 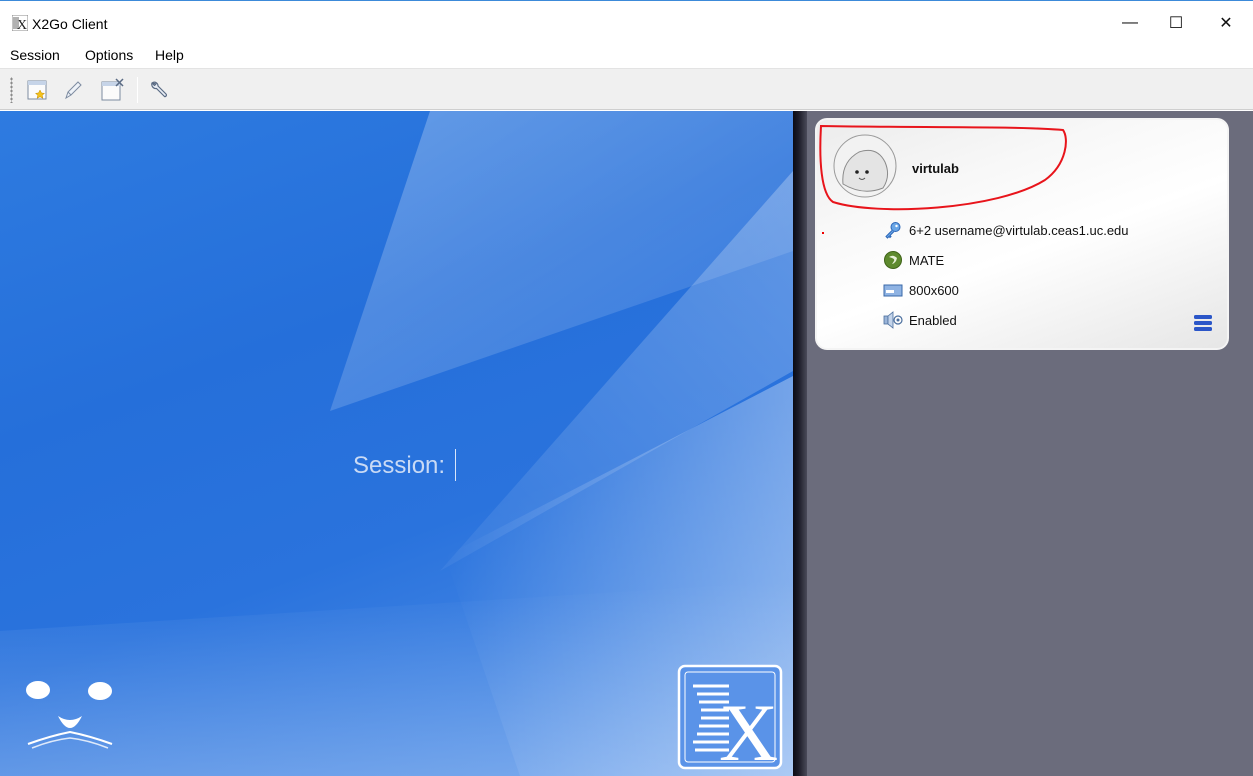 What do you see at coordinates (934, 290) in the screenshot?
I see `resolution-value: 800x600` at bounding box center [934, 290].